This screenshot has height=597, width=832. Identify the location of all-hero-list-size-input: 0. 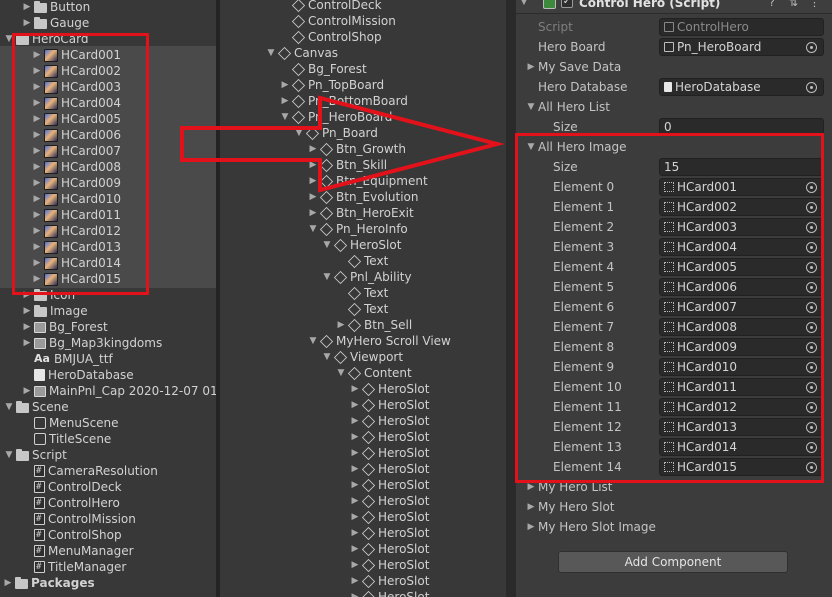
(741, 127).